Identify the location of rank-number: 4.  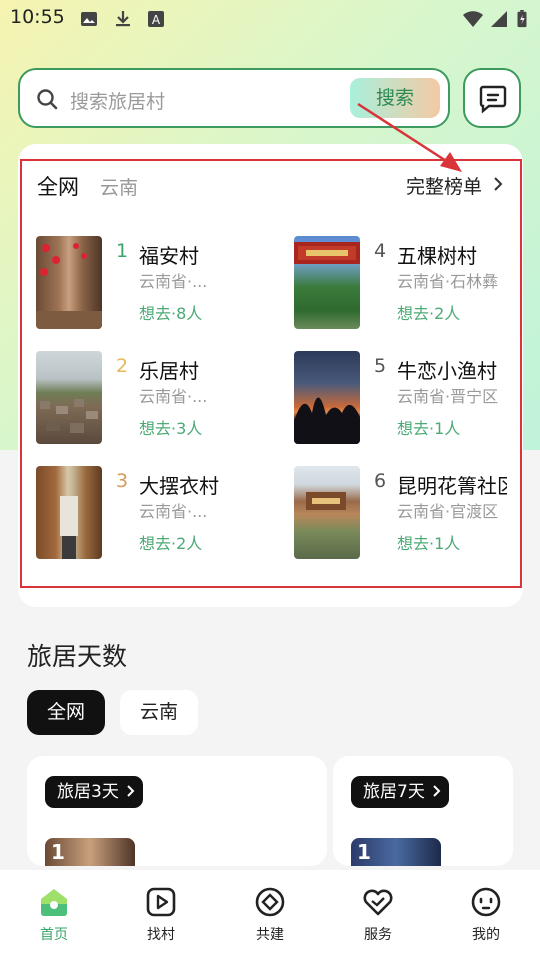
(380, 251).